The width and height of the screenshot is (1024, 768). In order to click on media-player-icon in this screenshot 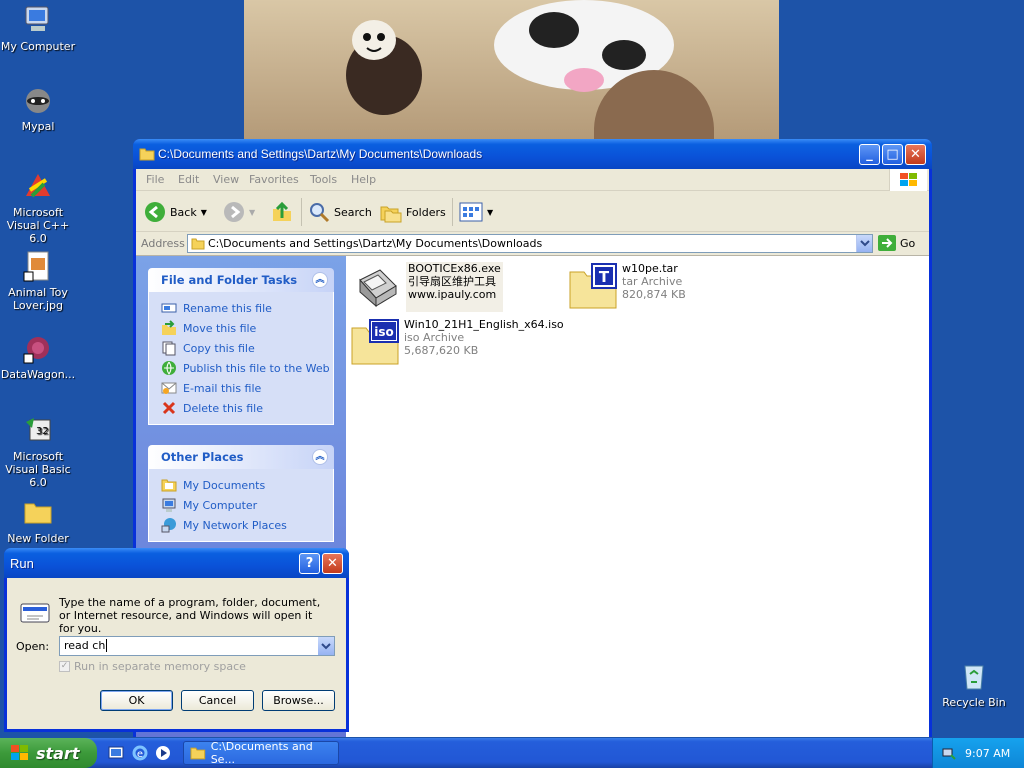, I will do `click(163, 753)`.